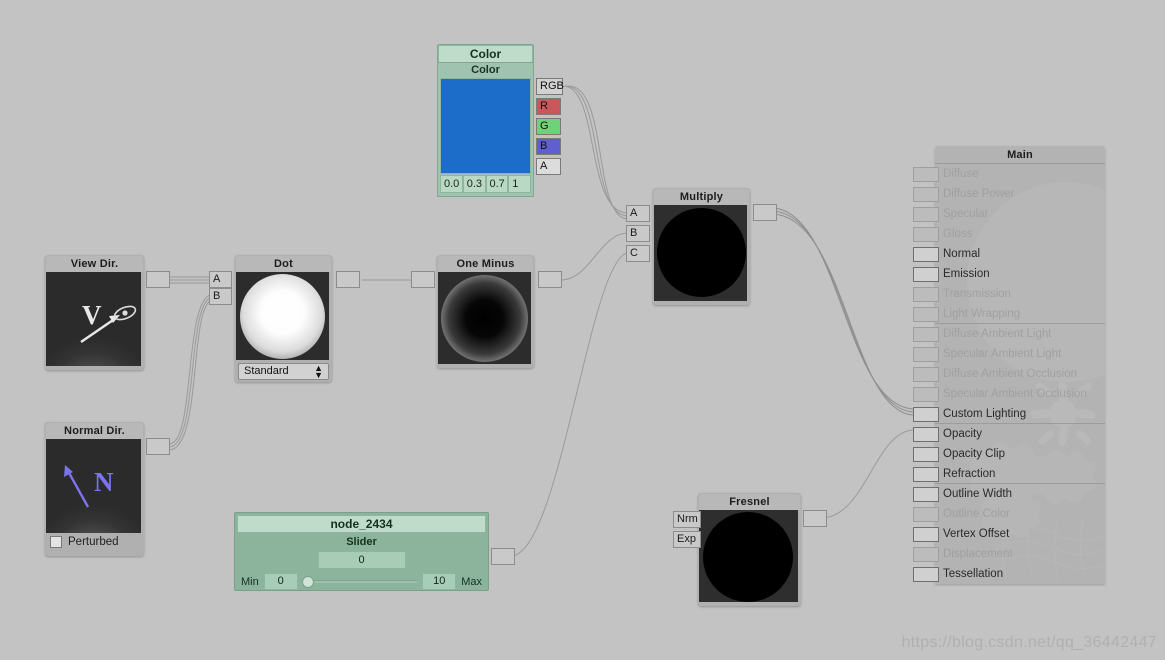  Describe the element at coordinates (1020, 294) in the screenshot. I see `main-row-transmission: Transmission` at that location.